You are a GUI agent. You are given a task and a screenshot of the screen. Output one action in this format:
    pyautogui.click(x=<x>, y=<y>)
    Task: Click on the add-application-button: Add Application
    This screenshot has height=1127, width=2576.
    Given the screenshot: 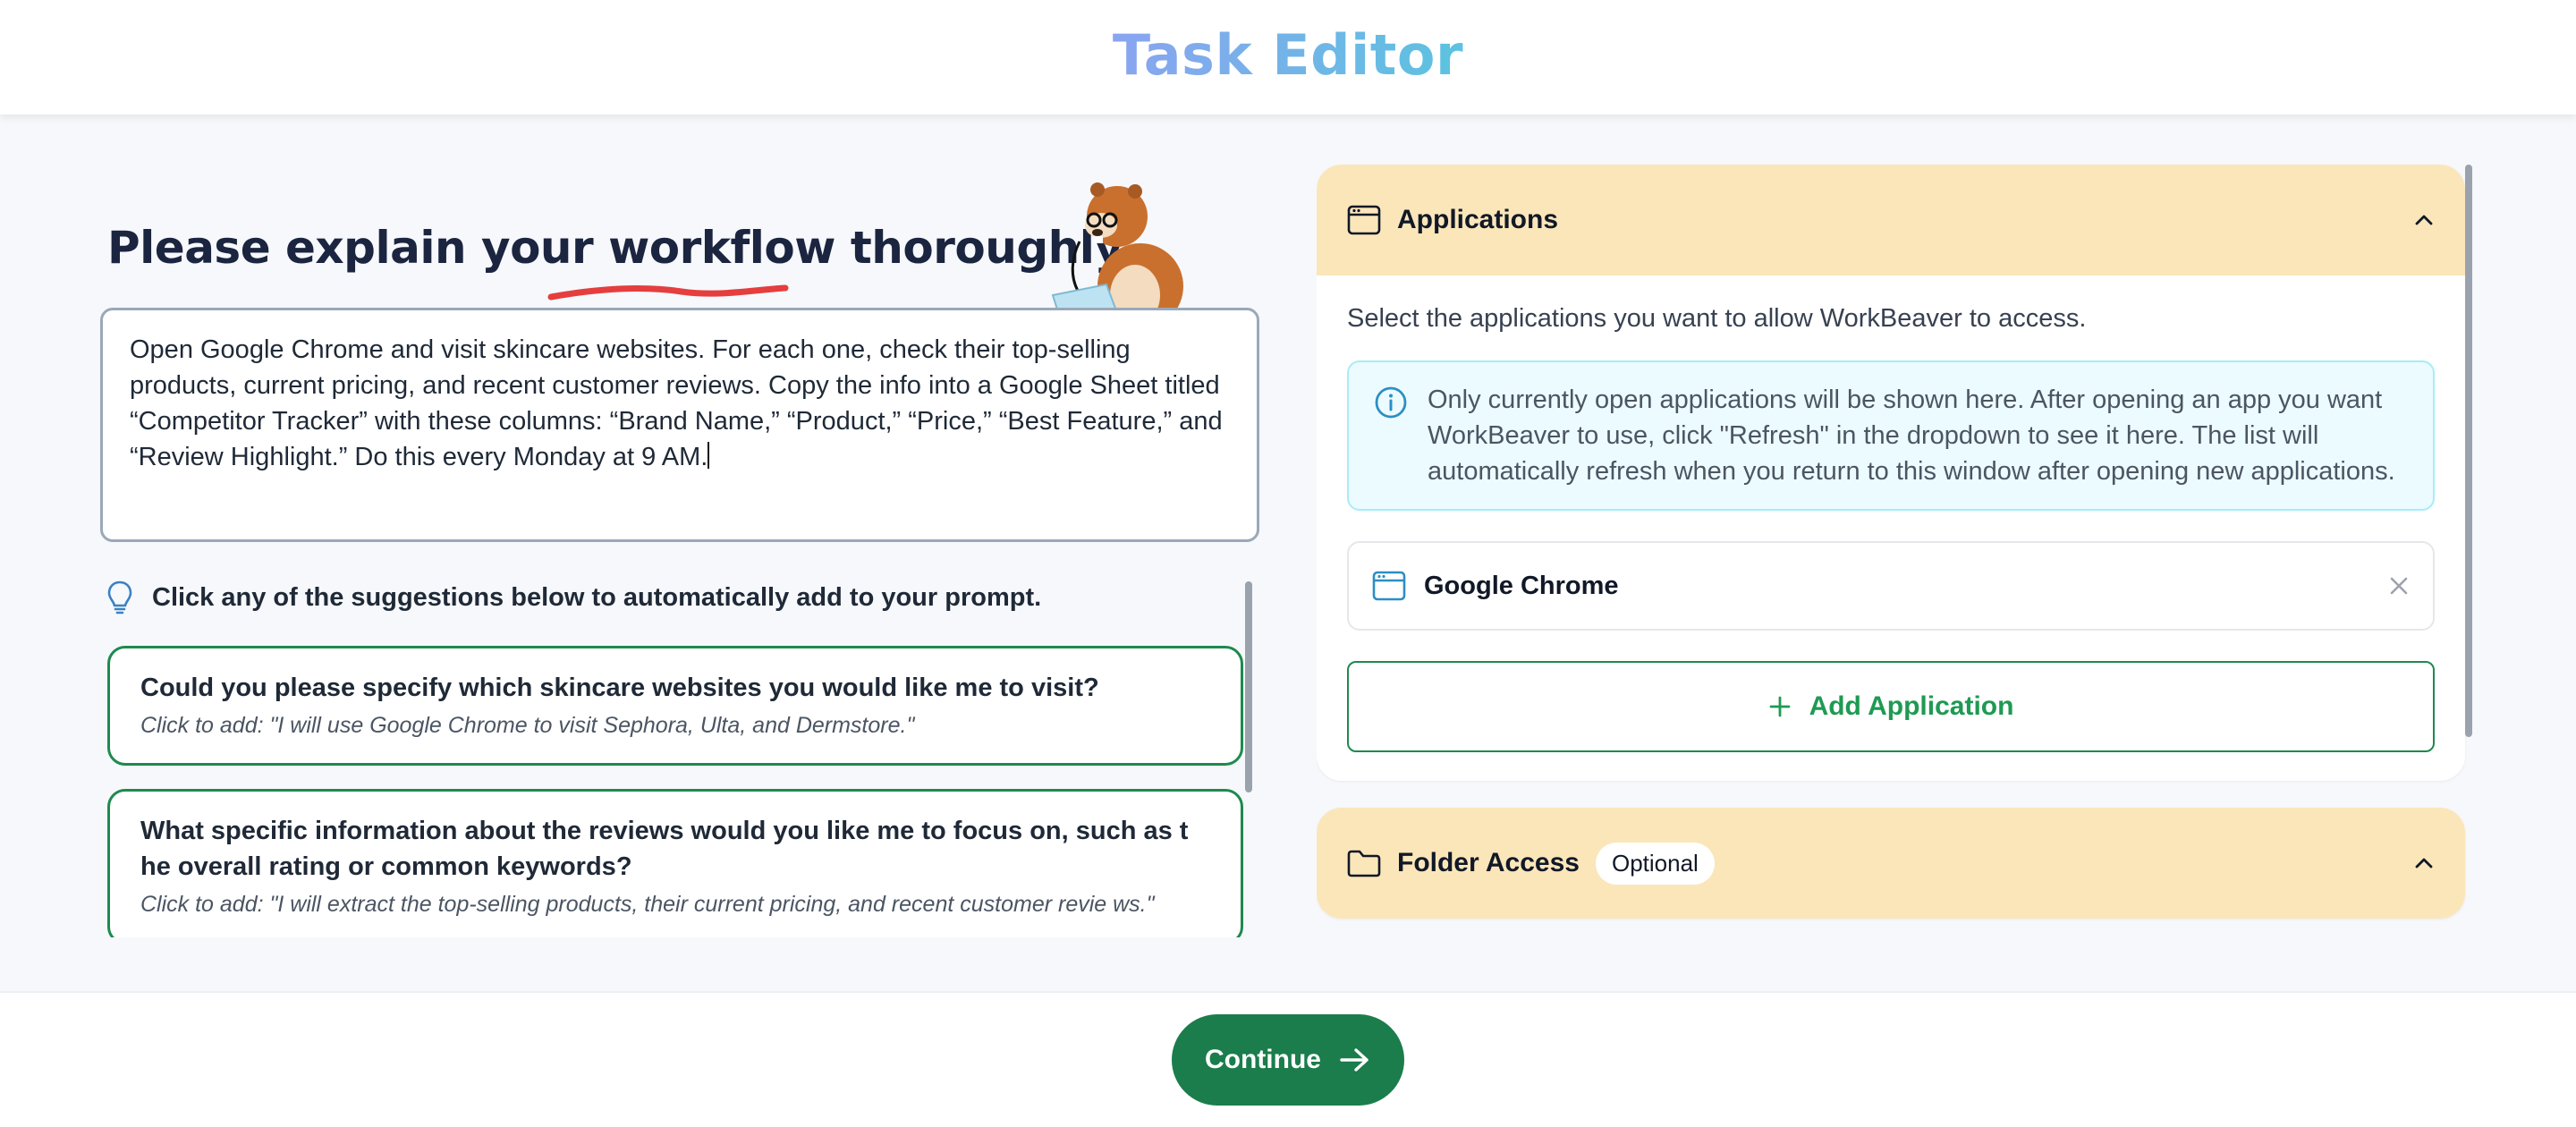 What is the action you would take?
    pyautogui.click(x=1891, y=706)
    